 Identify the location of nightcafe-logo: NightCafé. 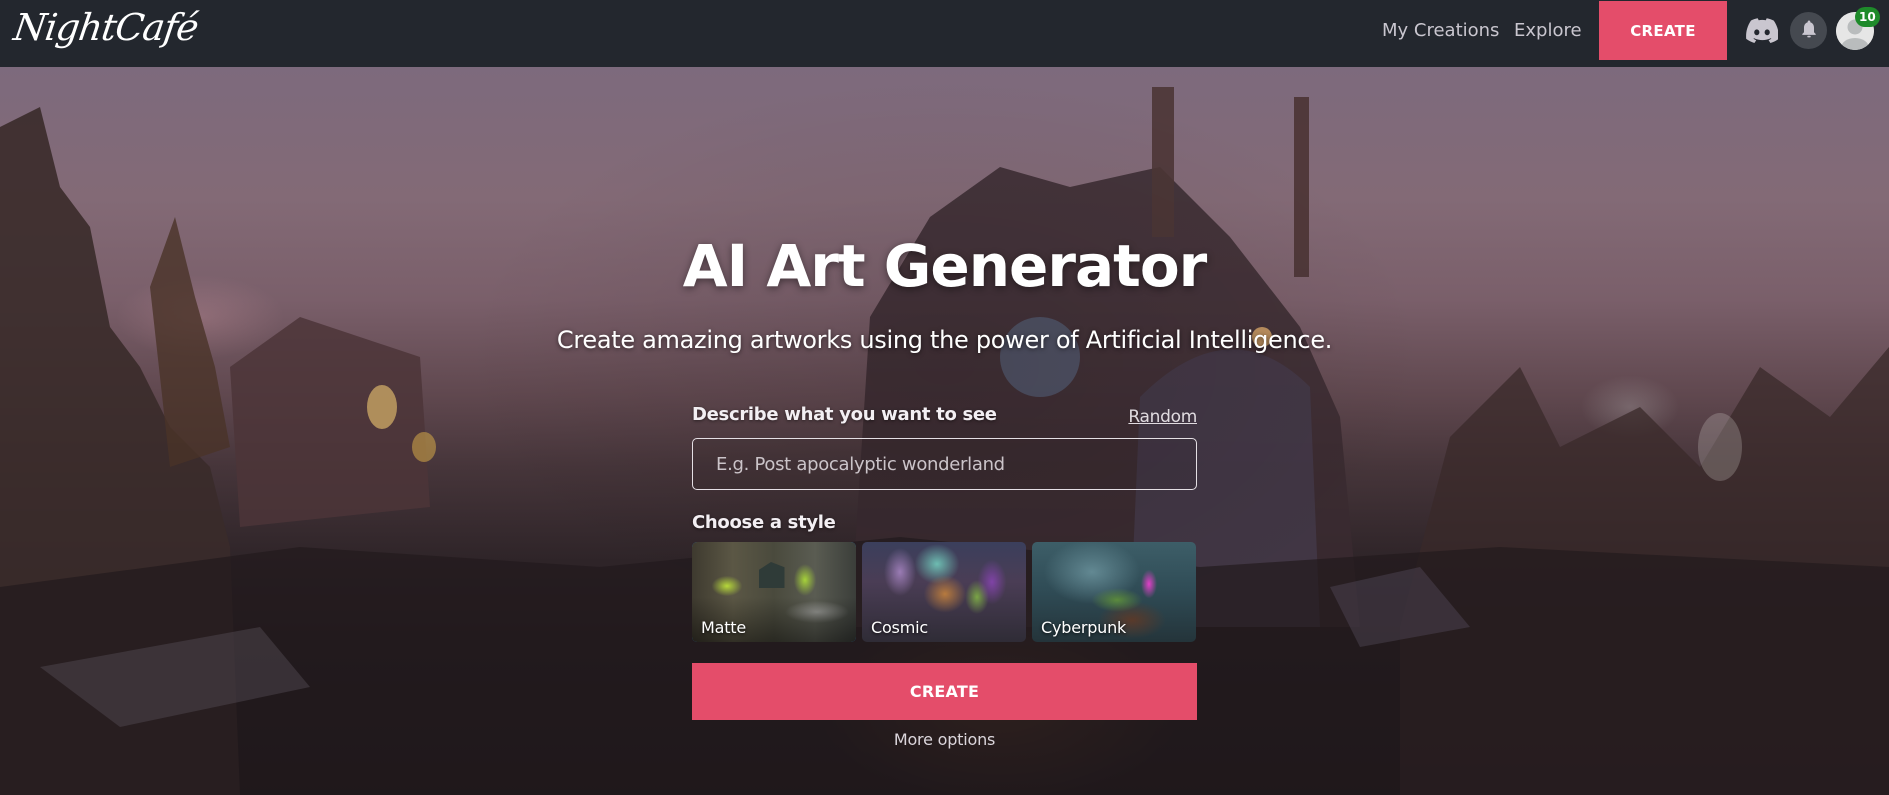
(106, 27).